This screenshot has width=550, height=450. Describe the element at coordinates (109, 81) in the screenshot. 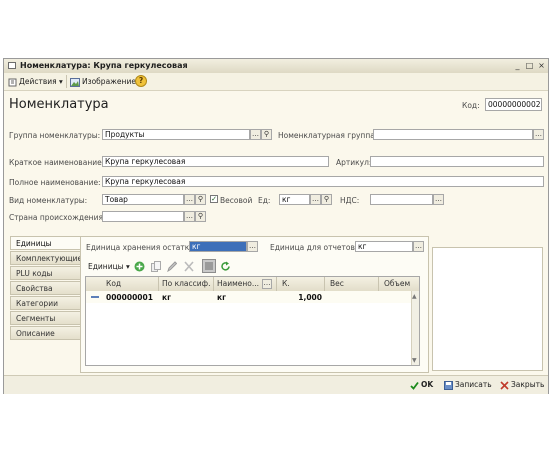

I see `image-label: Изображение` at that location.